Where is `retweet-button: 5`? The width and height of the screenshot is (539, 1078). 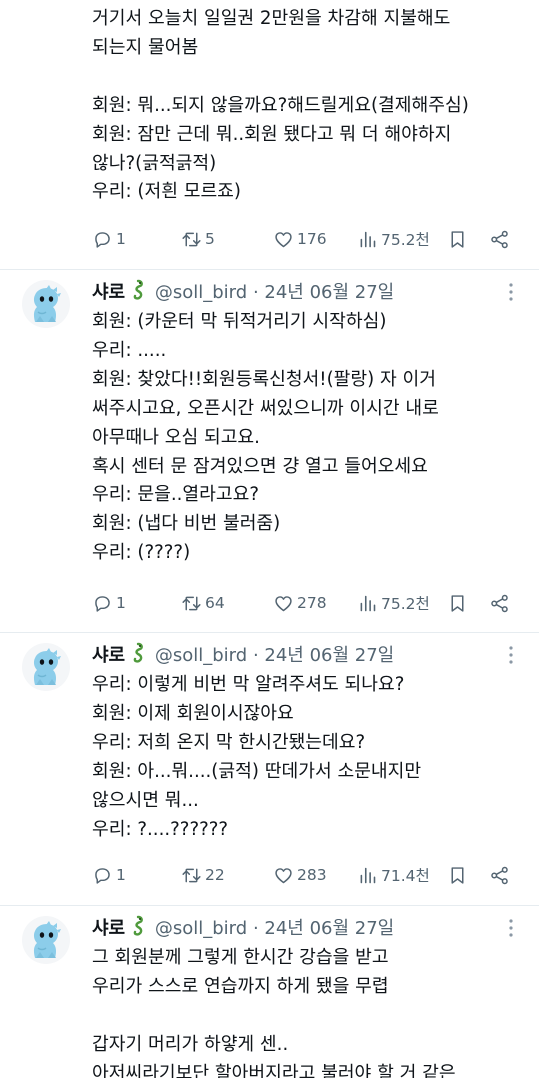
retweet-button: 5 is located at coordinates (198, 239).